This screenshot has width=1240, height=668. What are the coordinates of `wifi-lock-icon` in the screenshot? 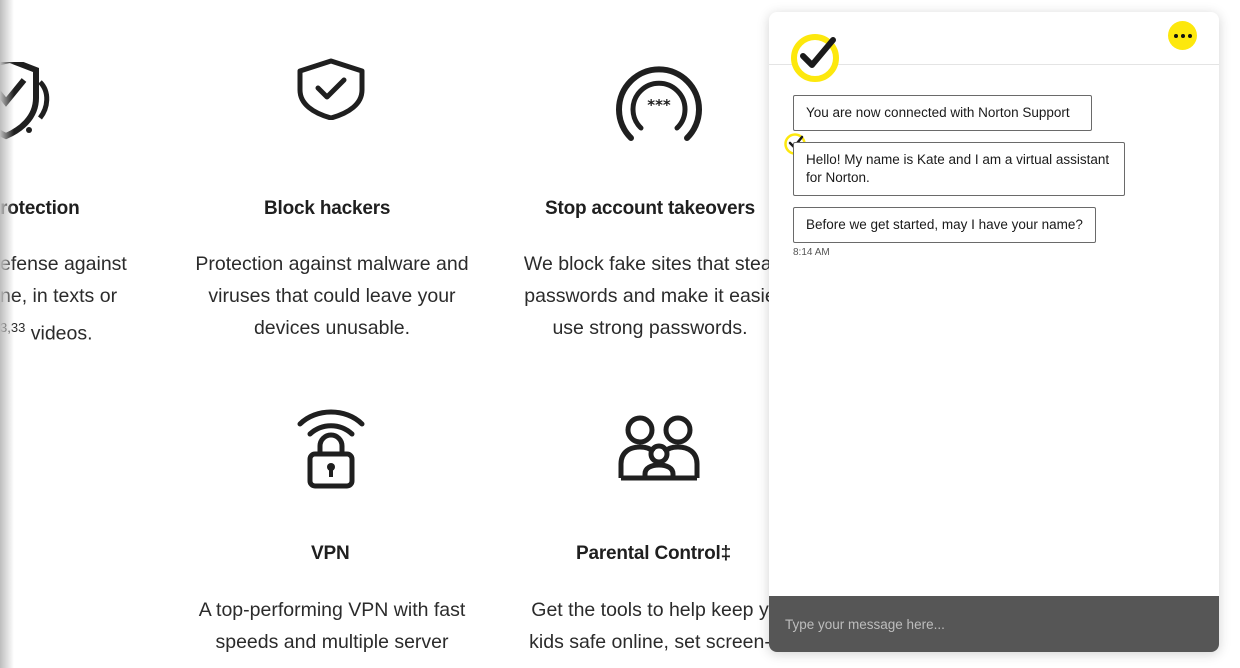 It's located at (331, 449).